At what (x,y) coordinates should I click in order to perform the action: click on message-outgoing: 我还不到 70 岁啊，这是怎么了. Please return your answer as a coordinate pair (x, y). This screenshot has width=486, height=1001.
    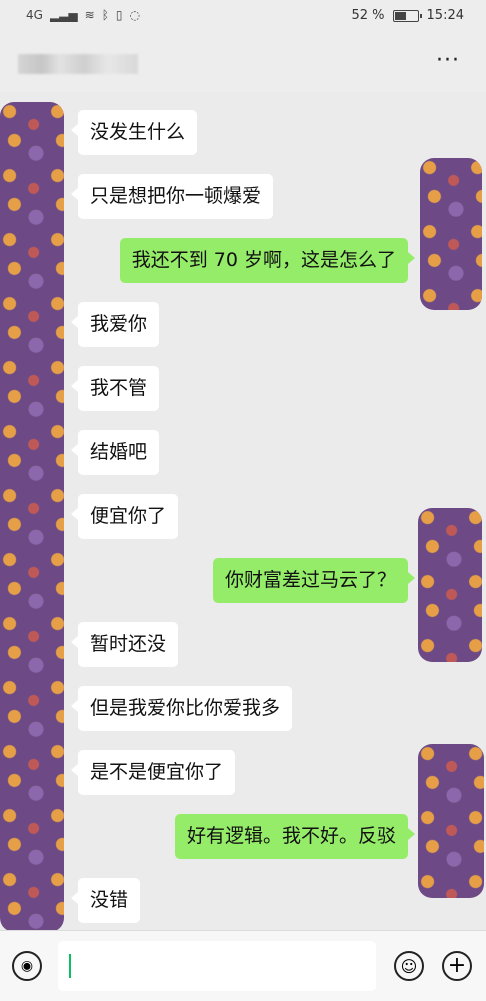
    Looking at the image, I should click on (267, 260).